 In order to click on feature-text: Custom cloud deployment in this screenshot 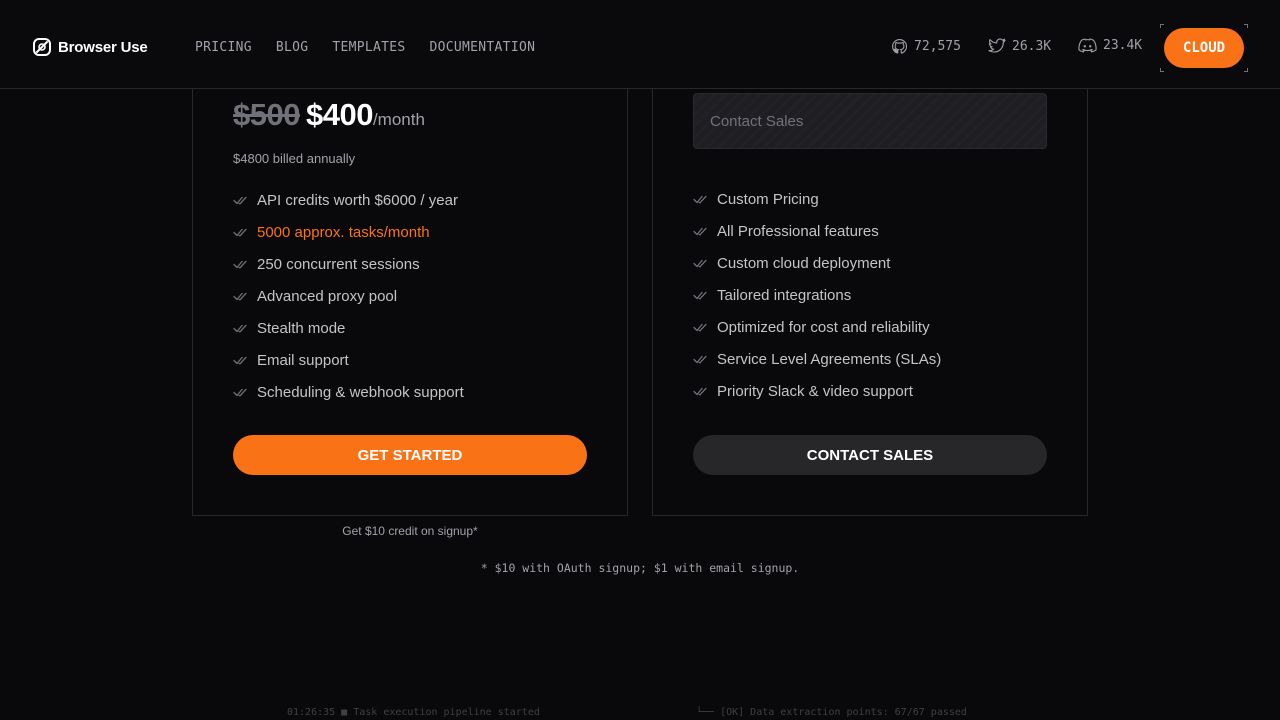, I will do `click(804, 263)`.